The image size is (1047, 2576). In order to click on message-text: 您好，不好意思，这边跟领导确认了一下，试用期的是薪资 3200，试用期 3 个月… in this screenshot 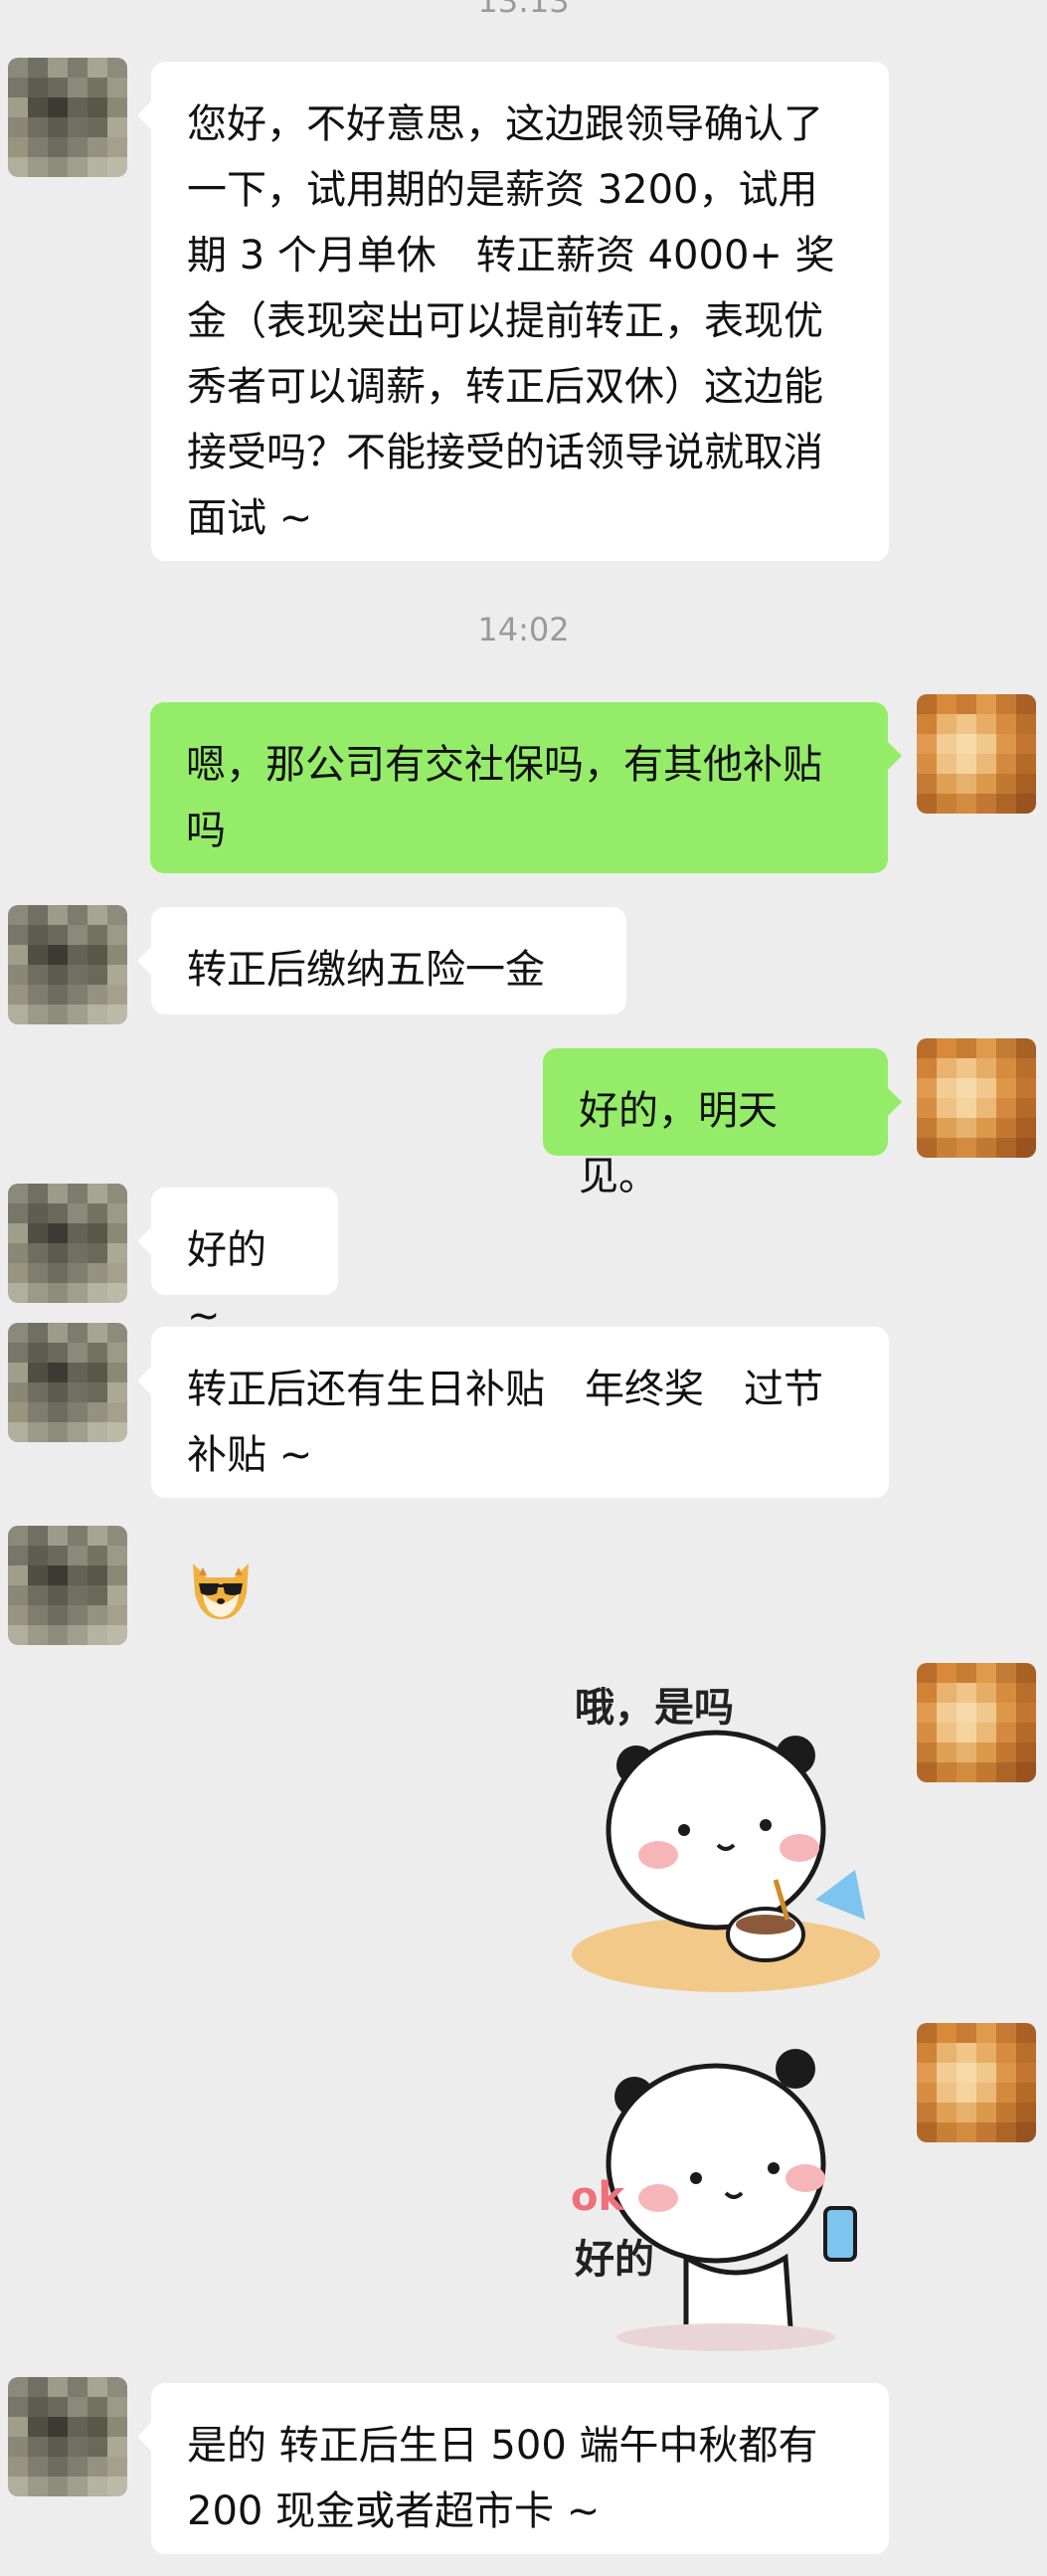, I will do `click(511, 321)`.